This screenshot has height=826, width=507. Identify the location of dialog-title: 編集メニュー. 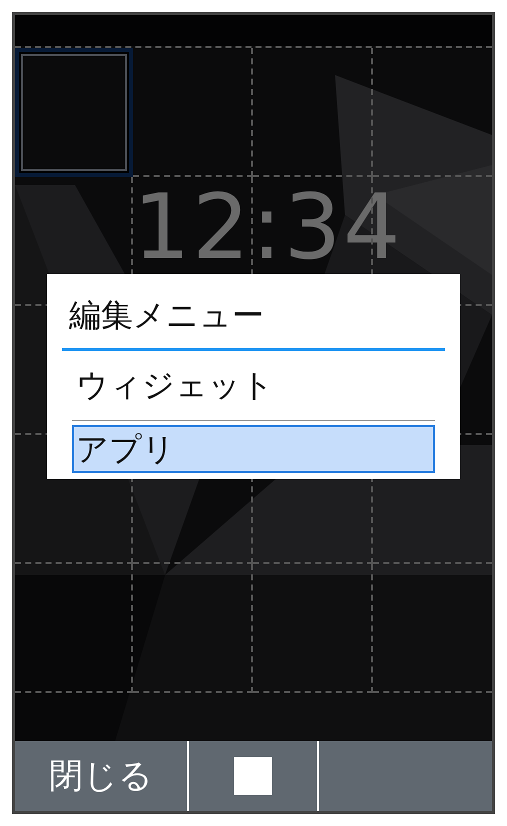
(253, 319).